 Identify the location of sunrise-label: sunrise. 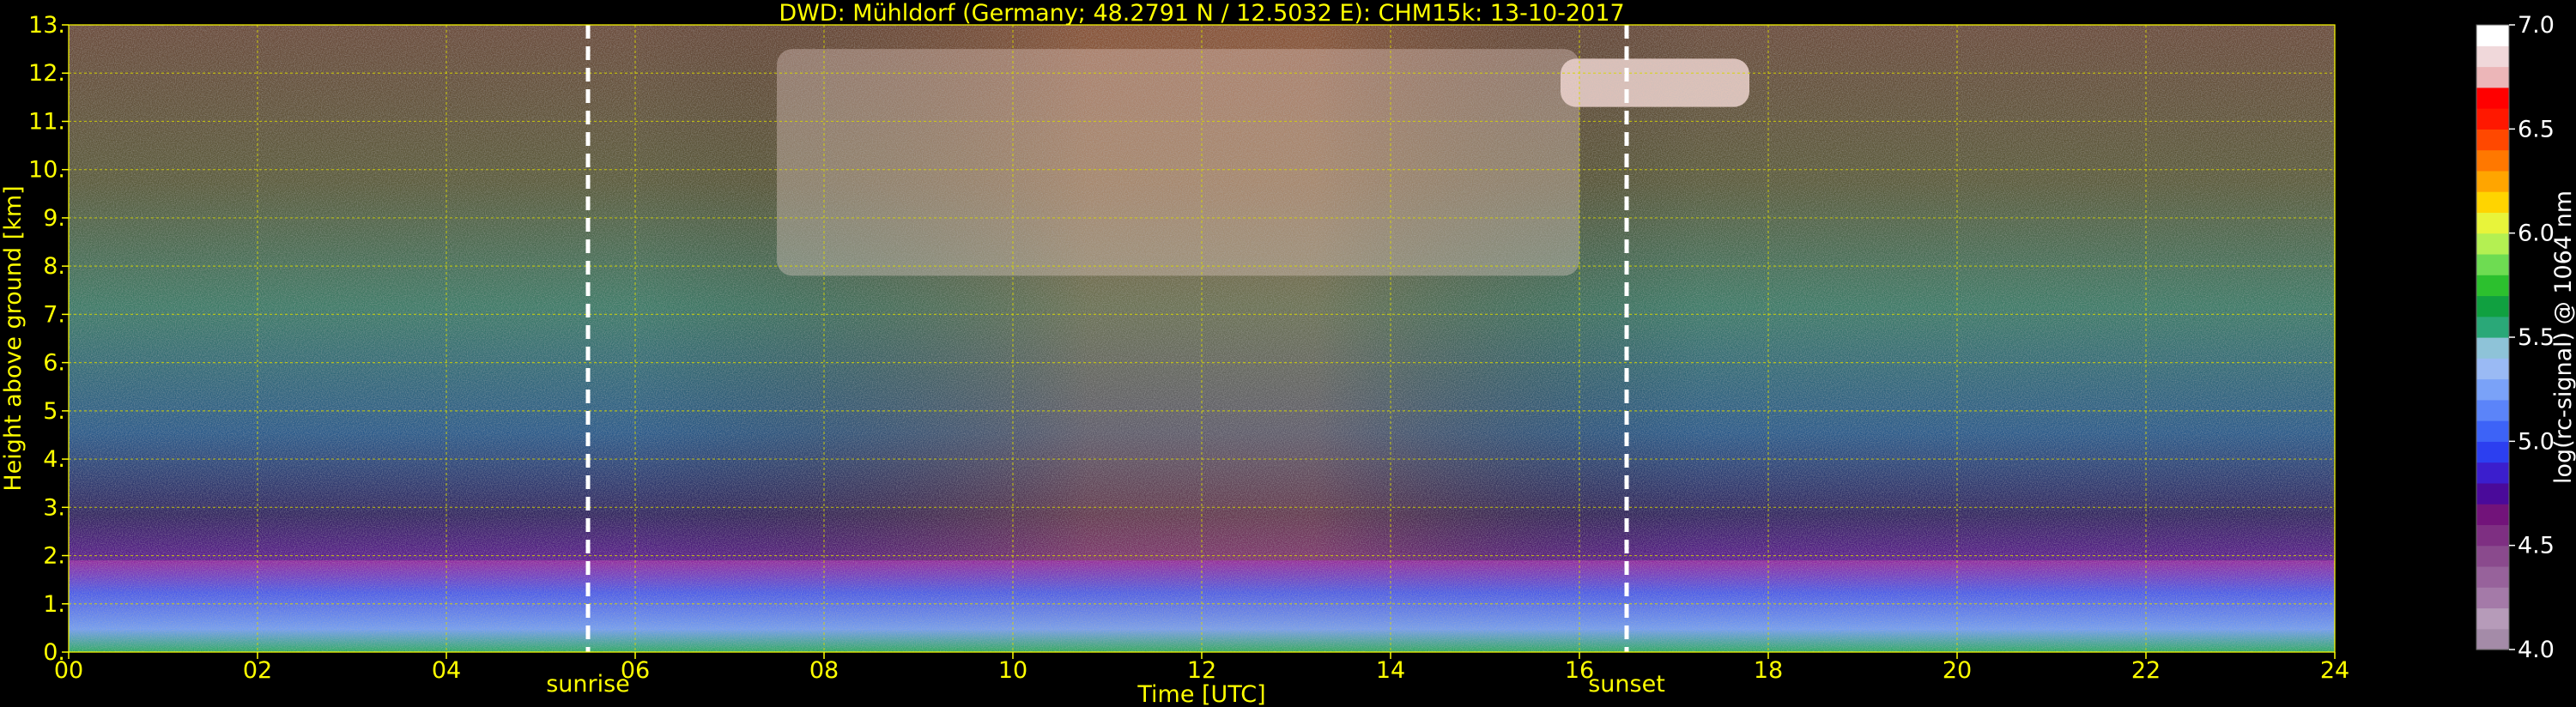
(588, 684).